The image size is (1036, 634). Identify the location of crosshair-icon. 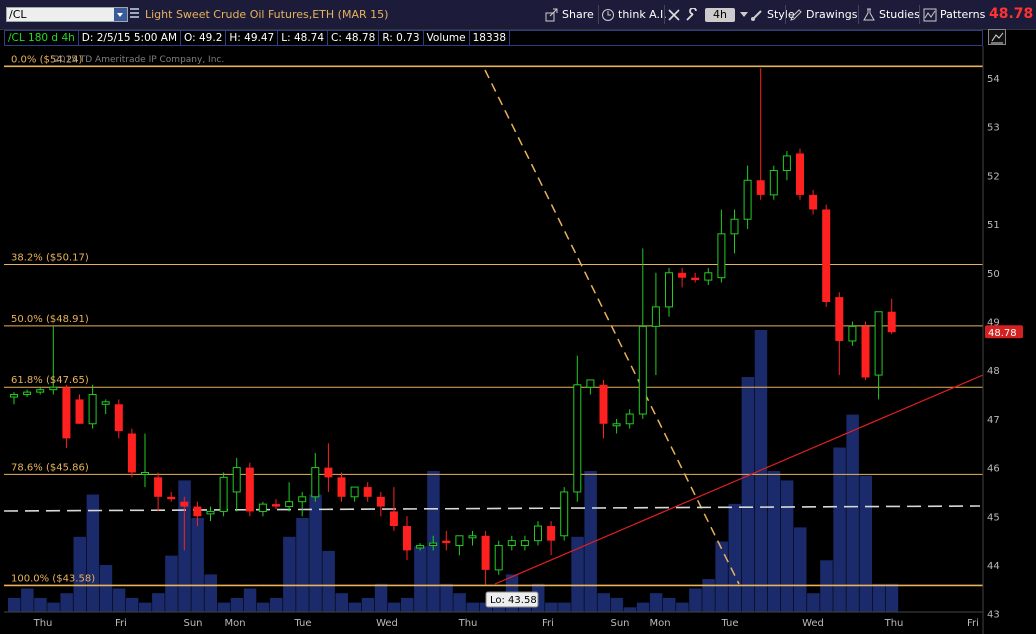
(674, 14).